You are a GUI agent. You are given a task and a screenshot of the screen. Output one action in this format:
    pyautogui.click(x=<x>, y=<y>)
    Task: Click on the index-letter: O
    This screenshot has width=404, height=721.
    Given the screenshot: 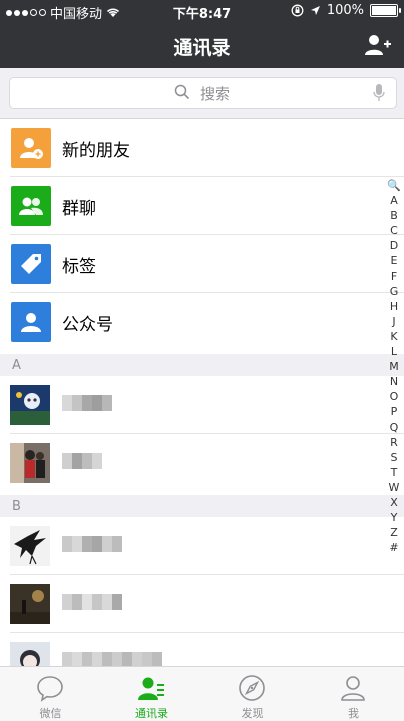 What is the action you would take?
    pyautogui.click(x=394, y=396)
    